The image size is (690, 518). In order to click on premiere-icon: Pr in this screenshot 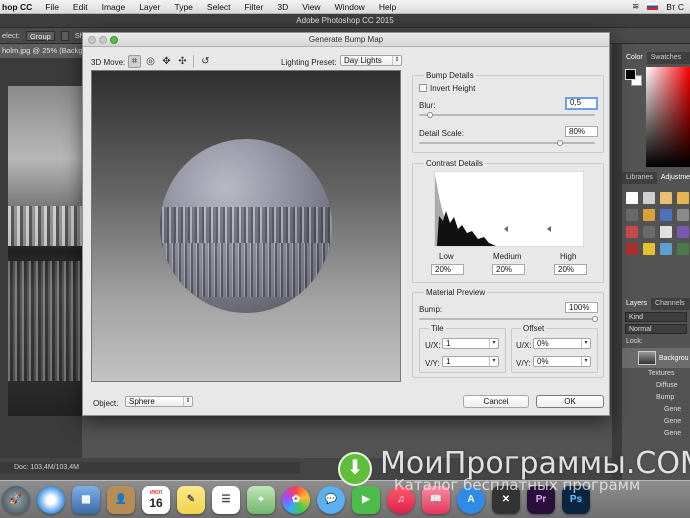, I will do `click(541, 499)`.